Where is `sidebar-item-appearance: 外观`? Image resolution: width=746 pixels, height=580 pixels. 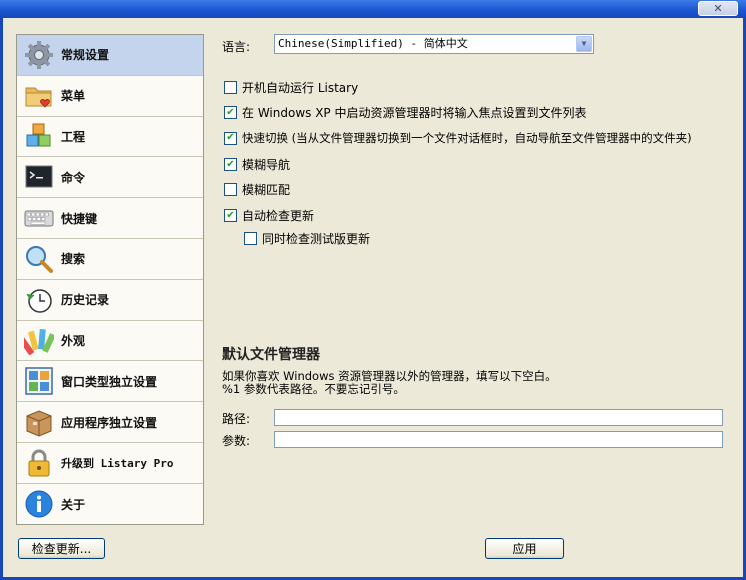 sidebar-item-appearance: 外观 is located at coordinates (110, 341).